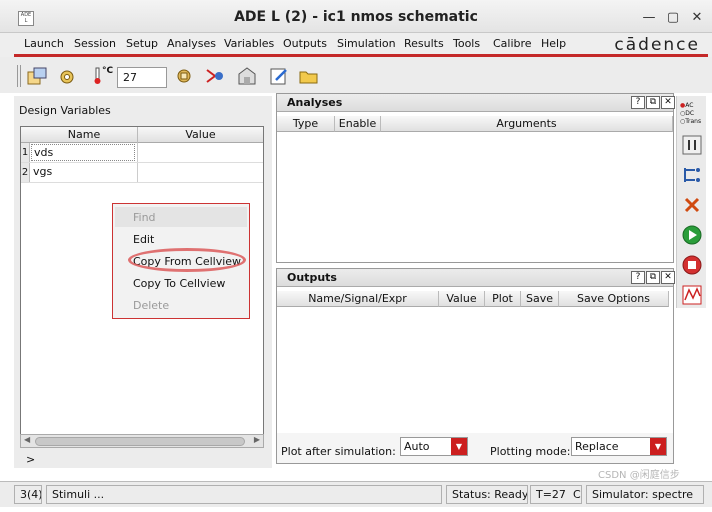  Describe the element at coordinates (645, 494) in the screenshot. I see `simulator-status: Simulator: spectre` at that location.